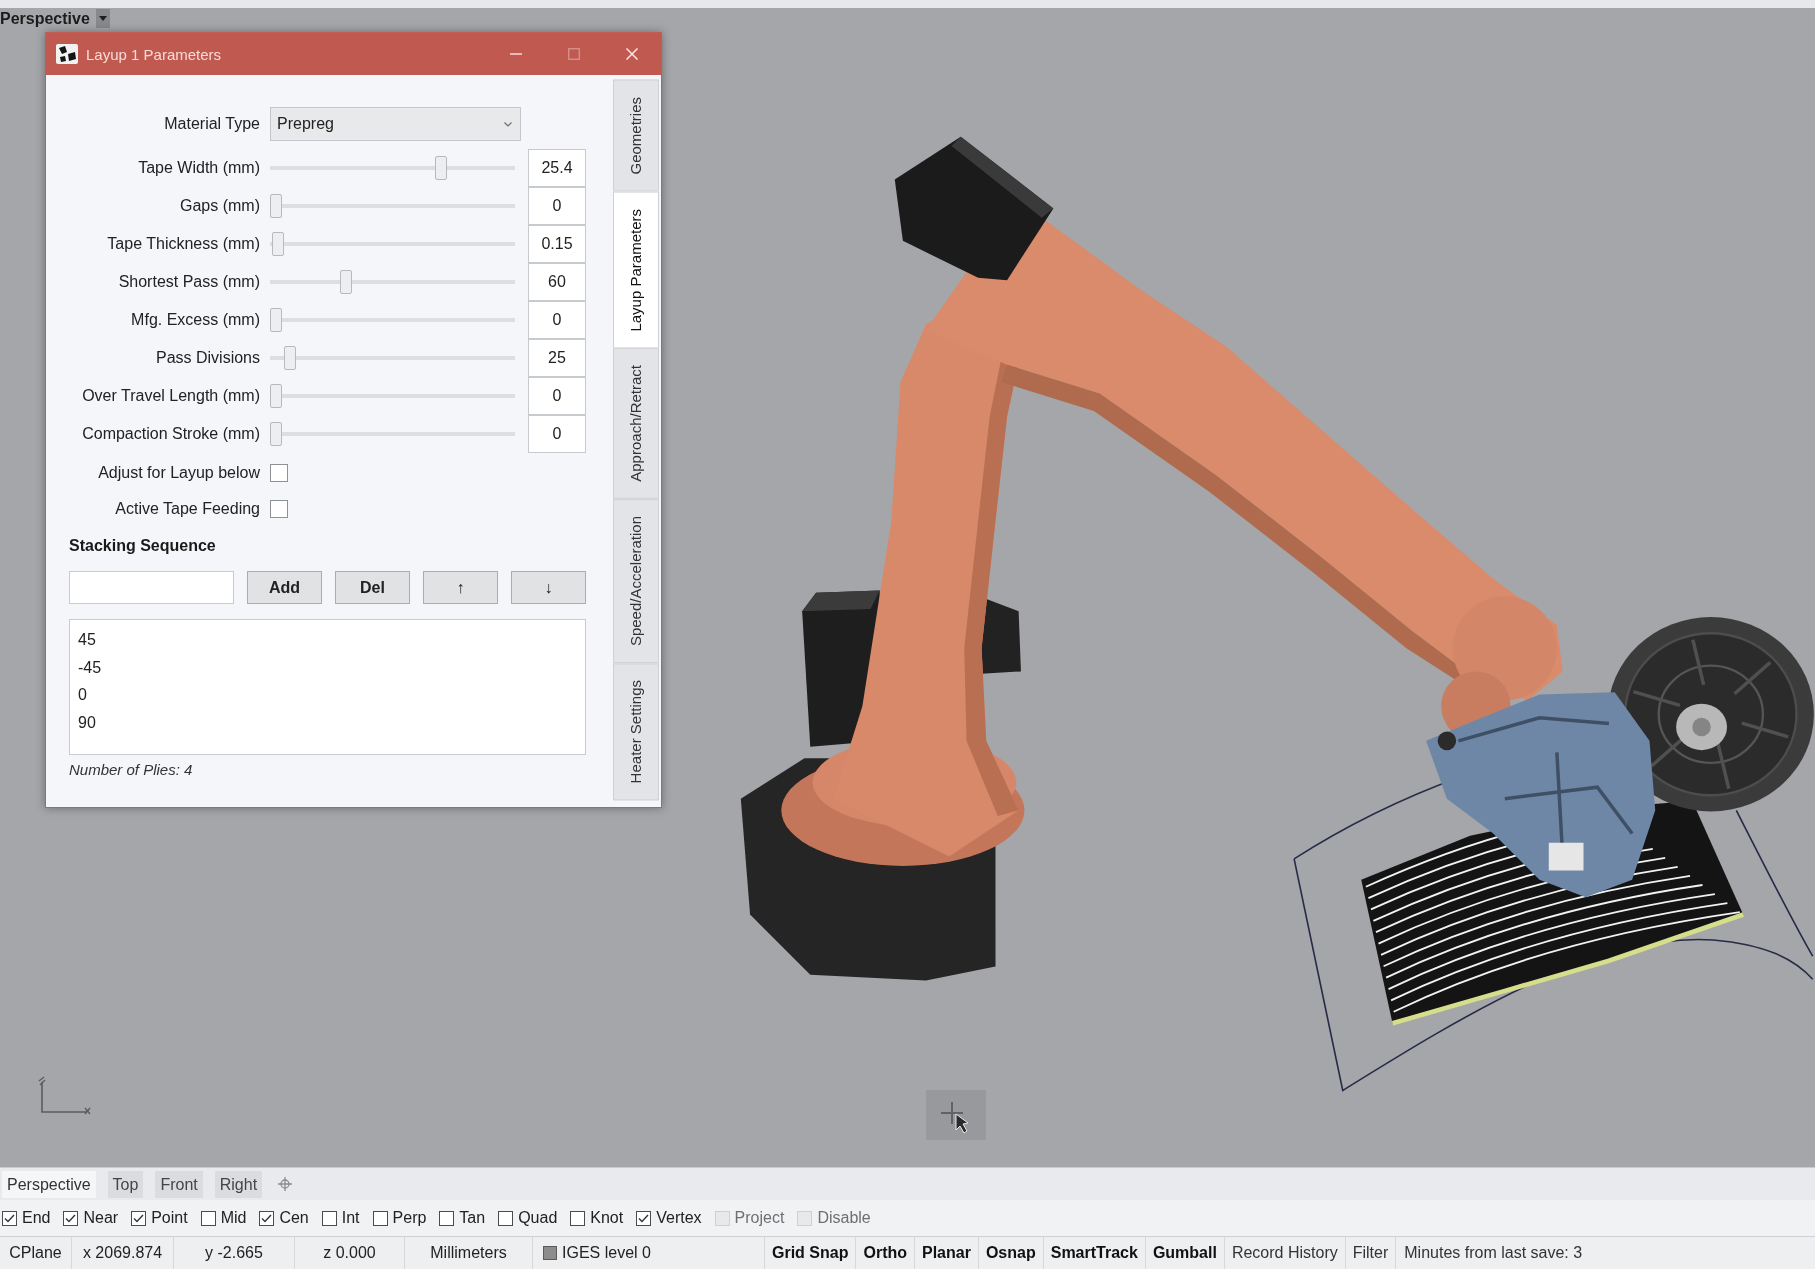  I want to click on checkbox-label: Perp, so click(409, 1218).